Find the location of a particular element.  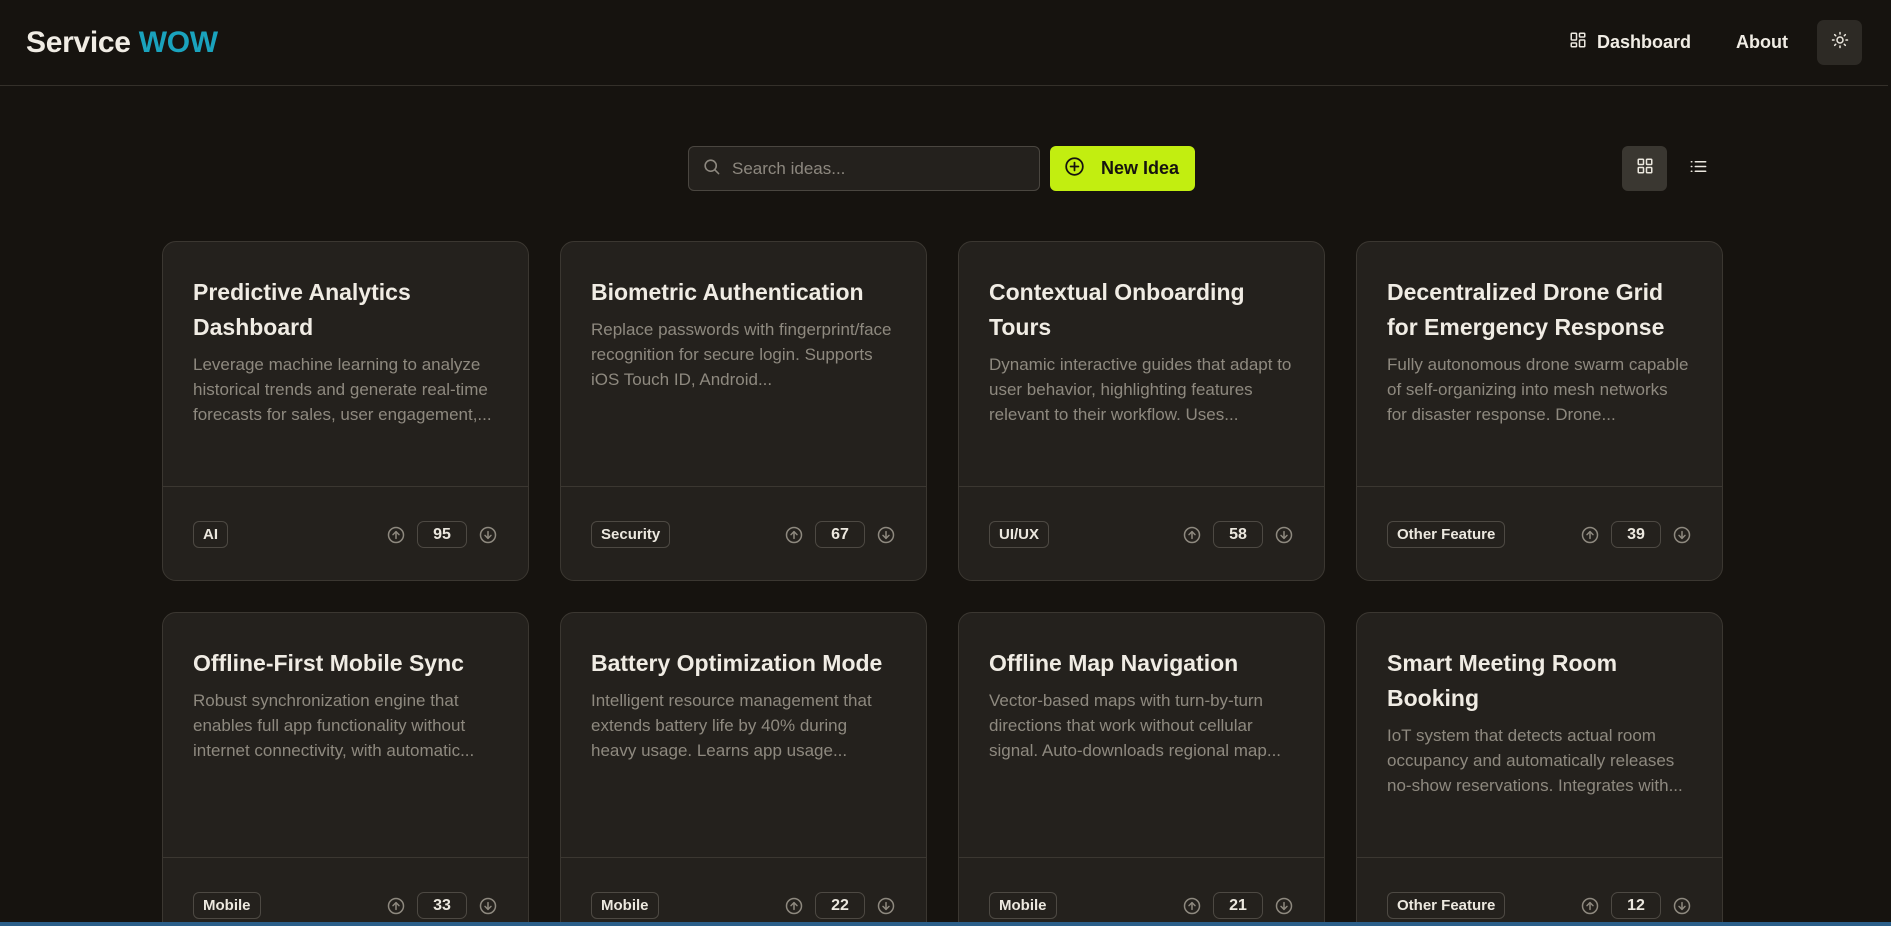

brand-name-accent: WOW is located at coordinates (178, 42).